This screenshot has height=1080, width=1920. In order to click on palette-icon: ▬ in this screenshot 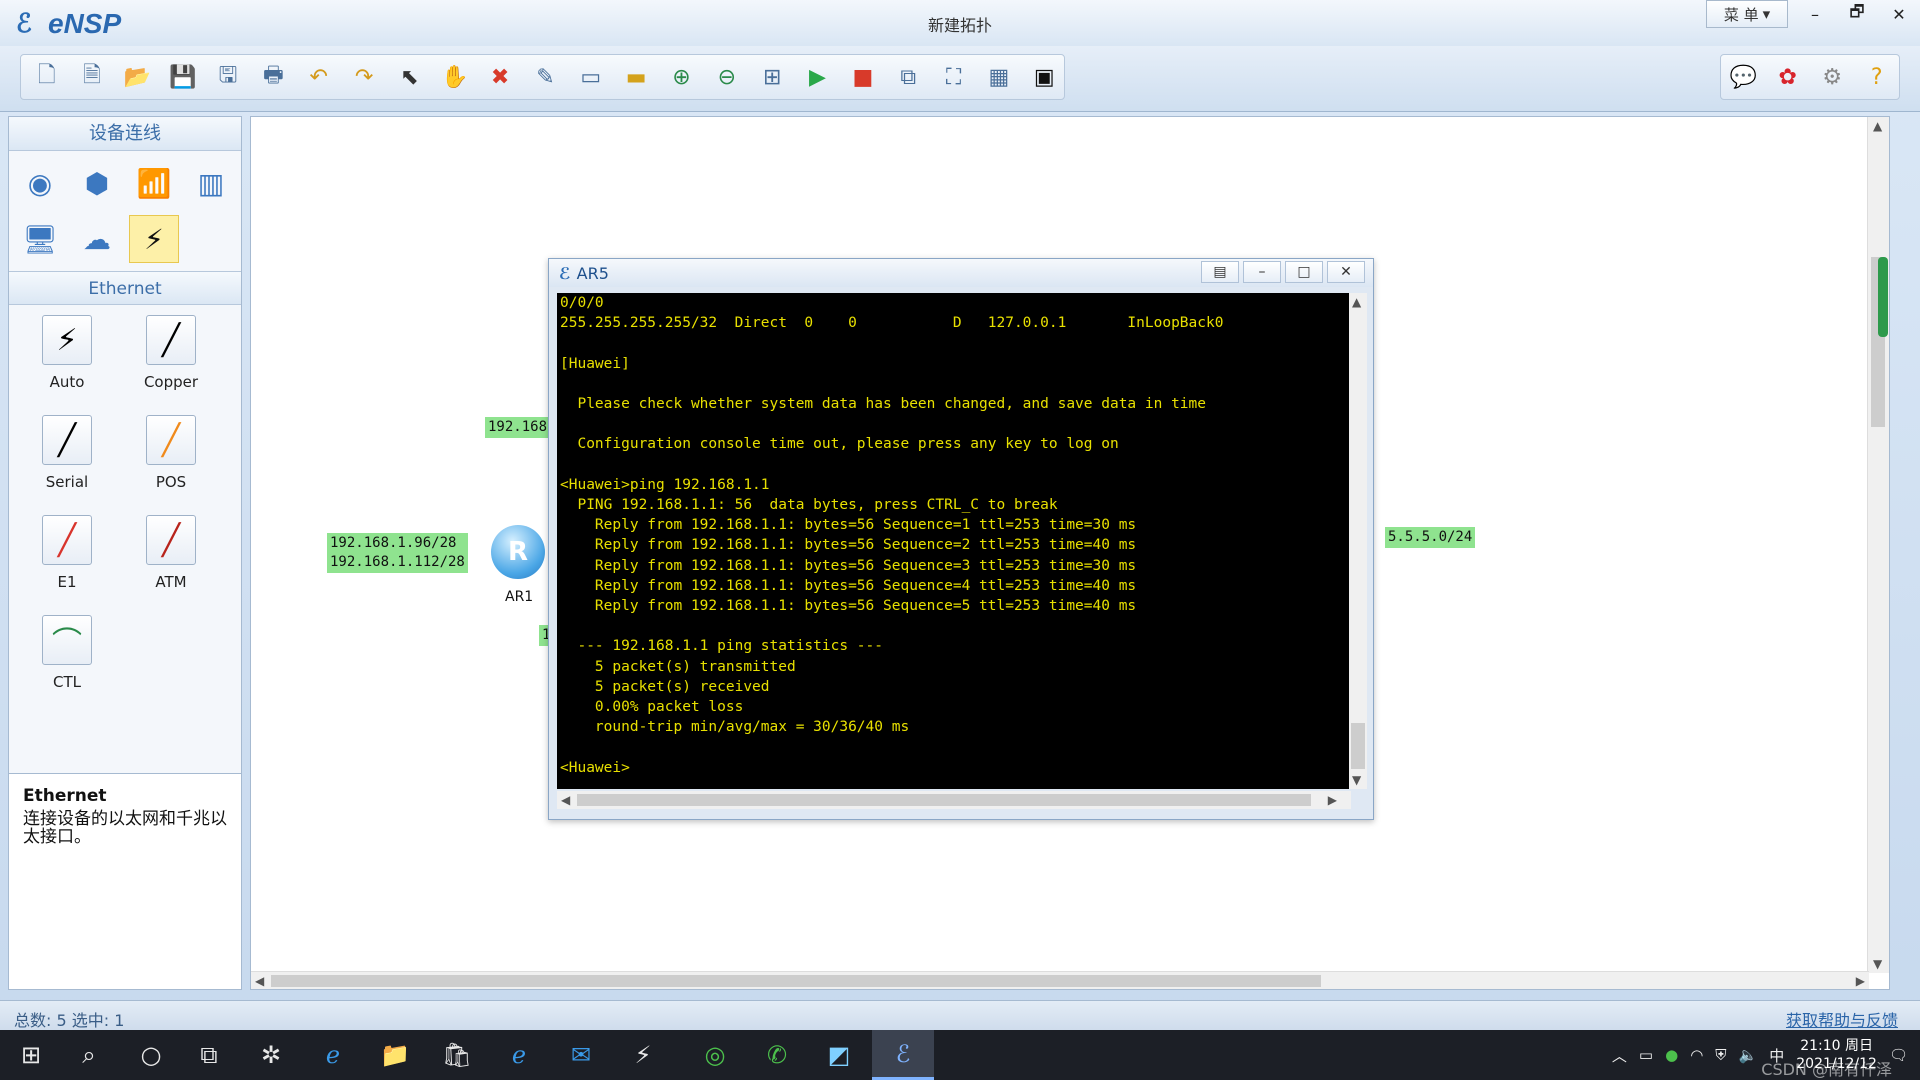, I will do `click(635, 77)`.